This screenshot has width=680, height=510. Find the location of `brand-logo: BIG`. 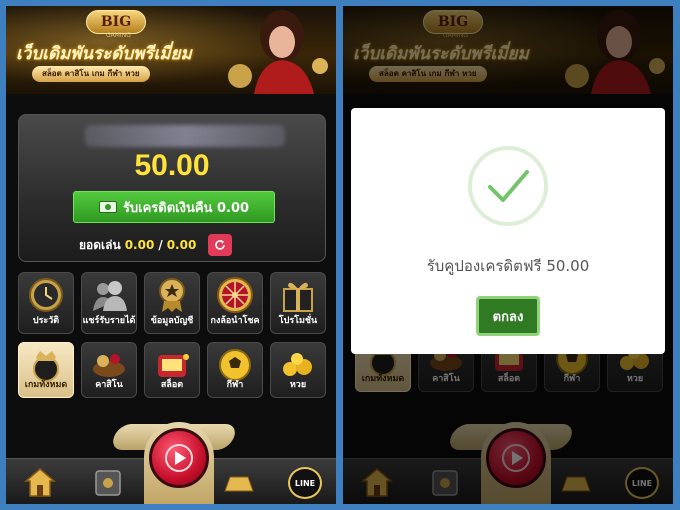

brand-logo: BIG is located at coordinates (116, 22).